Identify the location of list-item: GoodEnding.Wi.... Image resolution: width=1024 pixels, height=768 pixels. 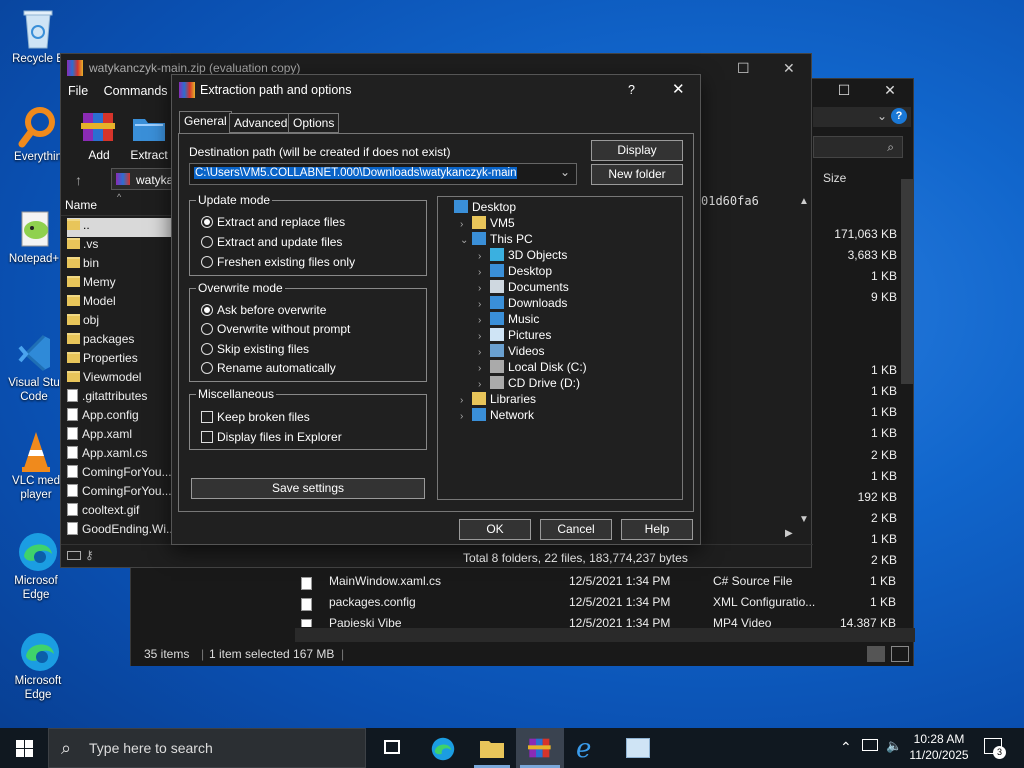
(119, 531).